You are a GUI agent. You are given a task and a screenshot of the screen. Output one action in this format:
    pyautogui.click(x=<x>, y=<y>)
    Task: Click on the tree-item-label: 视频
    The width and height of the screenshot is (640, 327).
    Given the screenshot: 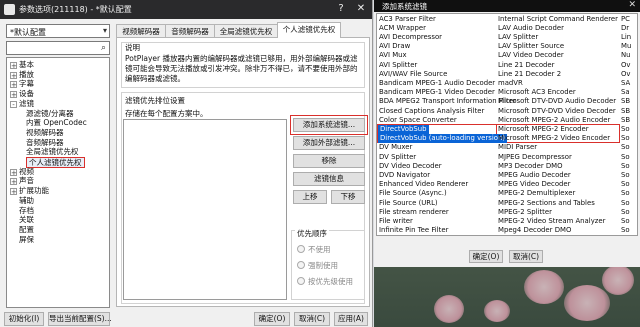 What is the action you would take?
    pyautogui.click(x=26, y=171)
    